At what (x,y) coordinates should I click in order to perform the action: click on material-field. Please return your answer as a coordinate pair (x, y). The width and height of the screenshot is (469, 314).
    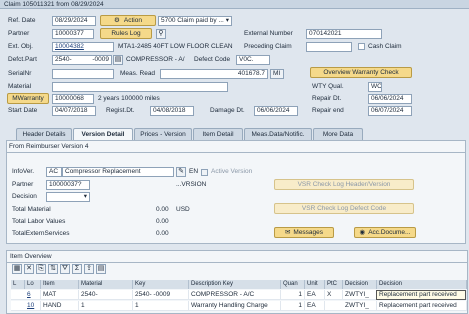
    Looking at the image, I should click on (140, 87).